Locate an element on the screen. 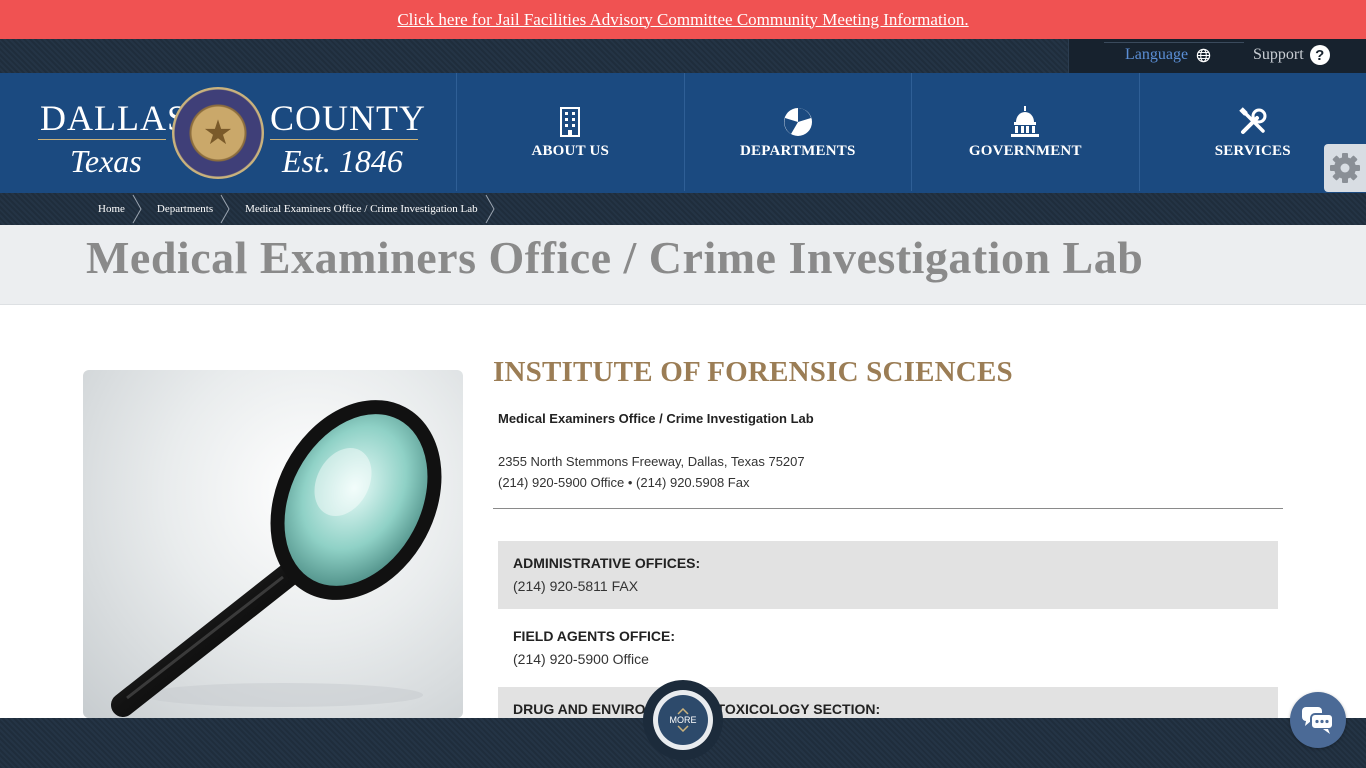 The image size is (1366, 768). building-icon is located at coordinates (570, 122).